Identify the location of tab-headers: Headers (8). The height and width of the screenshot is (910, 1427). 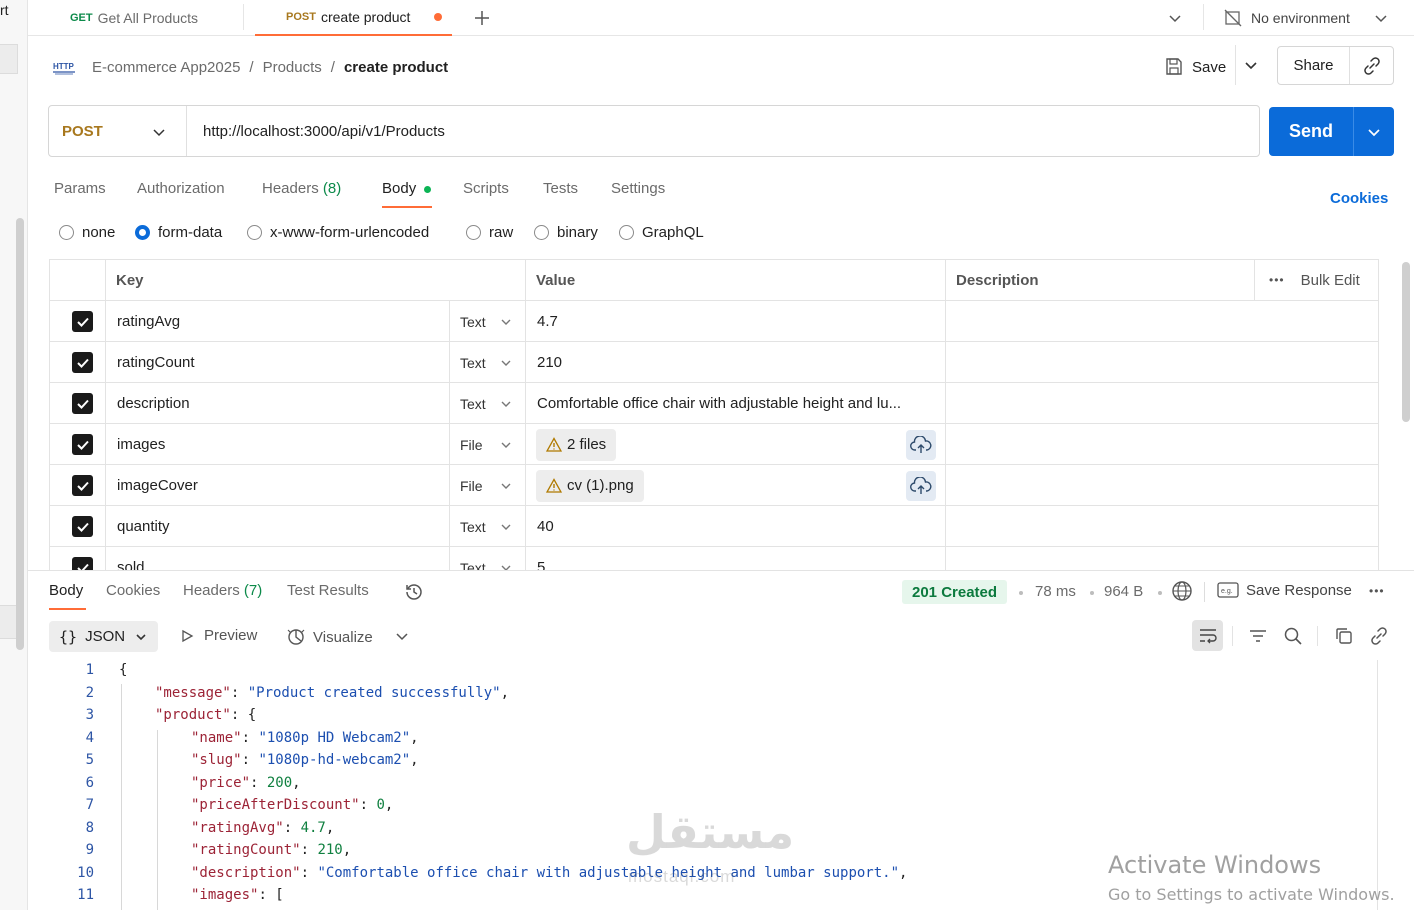
(301, 188).